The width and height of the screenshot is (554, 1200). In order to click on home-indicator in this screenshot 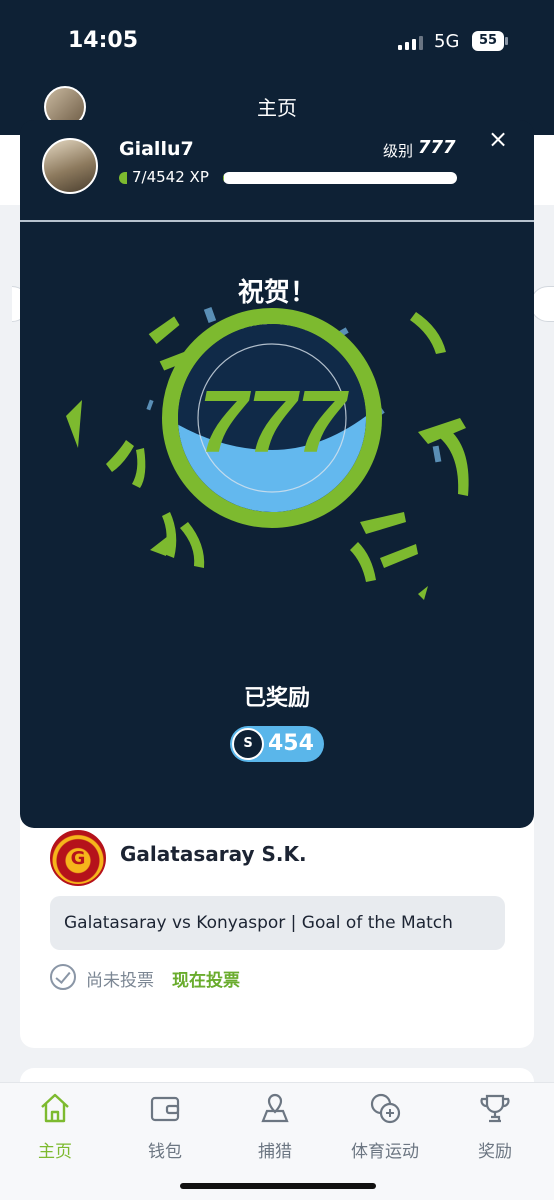, I will do `click(278, 1186)`.